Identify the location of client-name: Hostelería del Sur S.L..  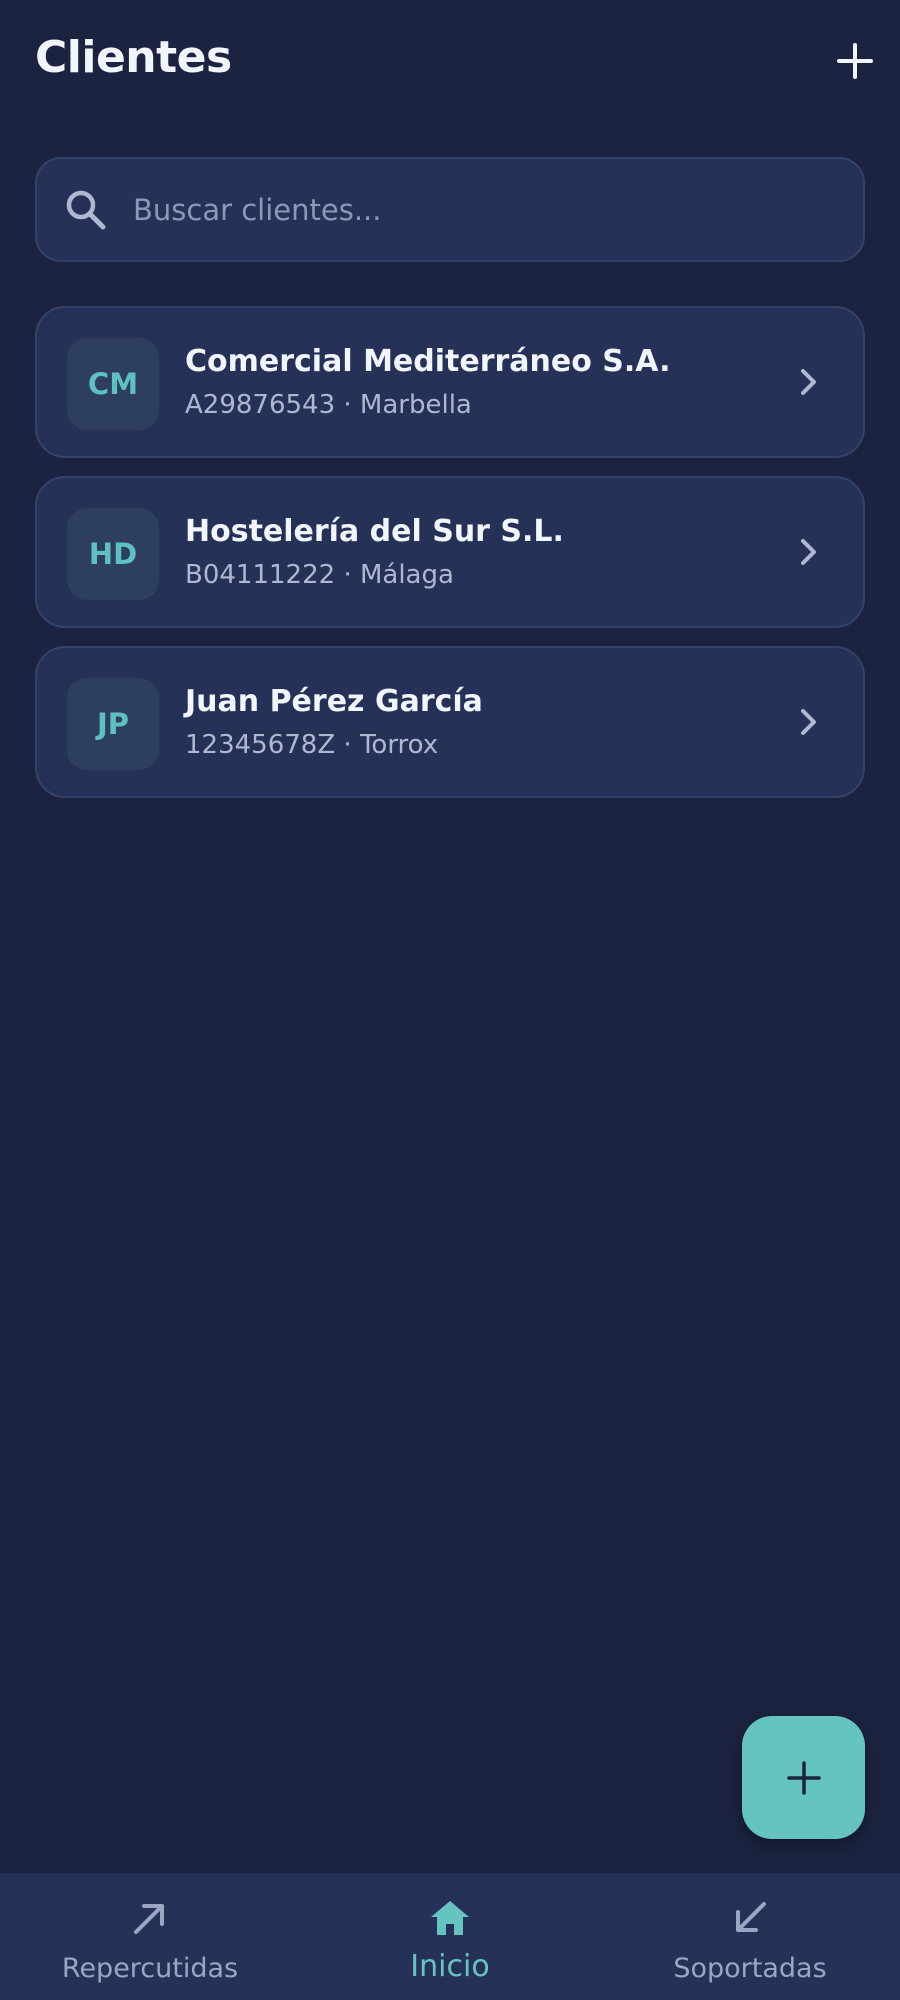
(374, 531).